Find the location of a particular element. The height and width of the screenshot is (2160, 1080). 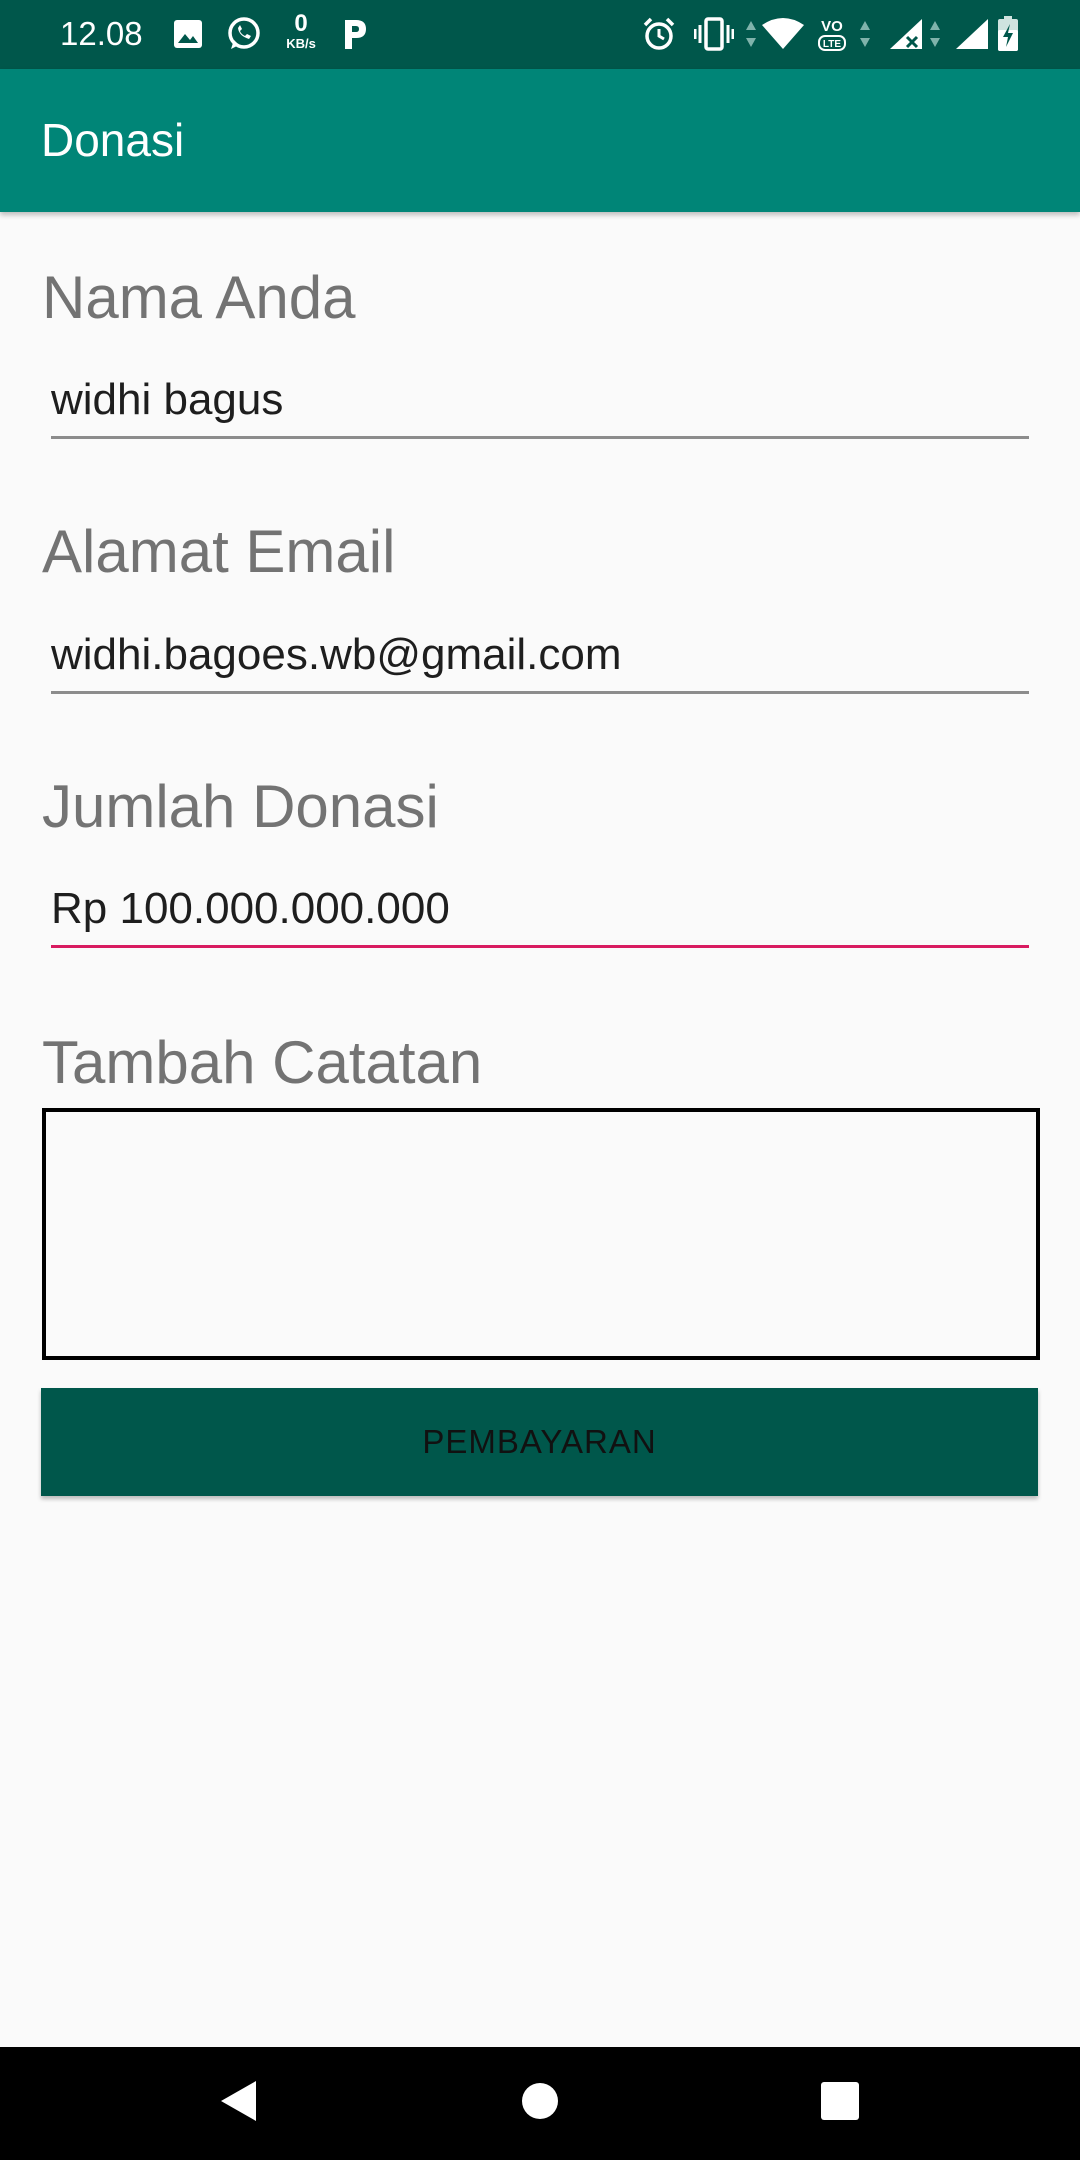

whatsapp-icon is located at coordinates (244, 34).